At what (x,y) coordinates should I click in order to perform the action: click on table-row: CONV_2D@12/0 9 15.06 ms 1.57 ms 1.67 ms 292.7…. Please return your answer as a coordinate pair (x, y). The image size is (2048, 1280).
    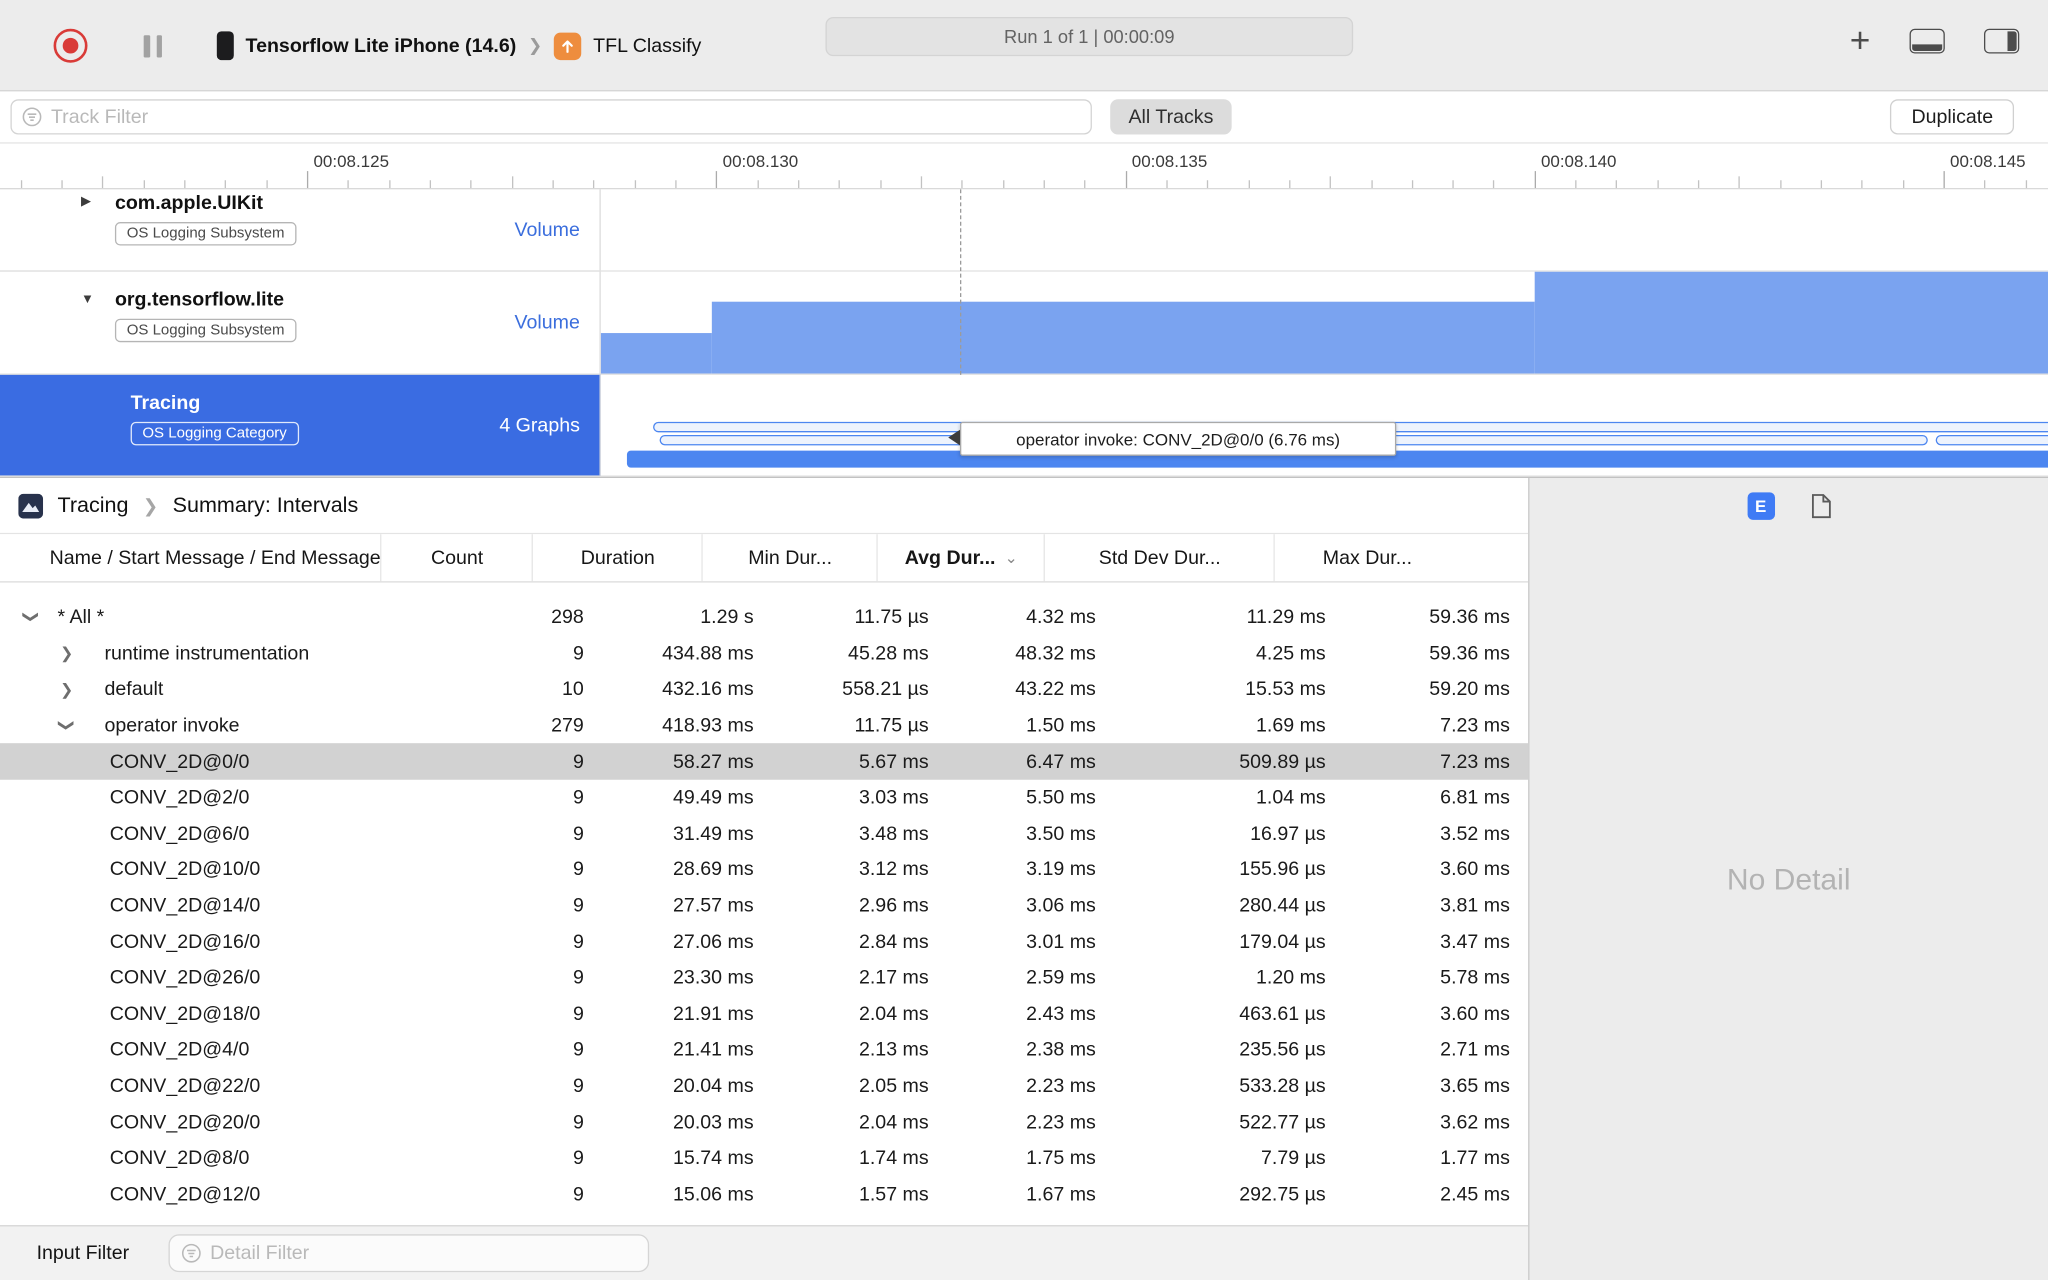
    Looking at the image, I should click on (764, 1194).